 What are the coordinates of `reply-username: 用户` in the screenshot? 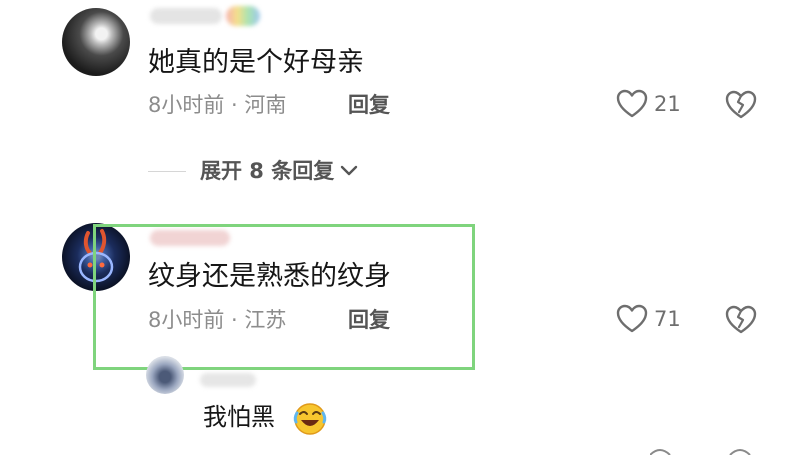 It's located at (228, 380).